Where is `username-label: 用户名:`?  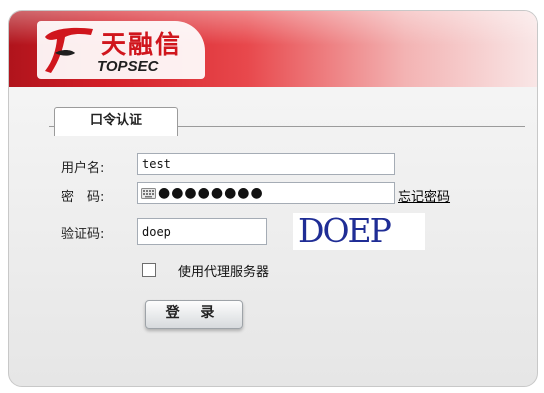 username-label: 用户名: is located at coordinates (83, 168).